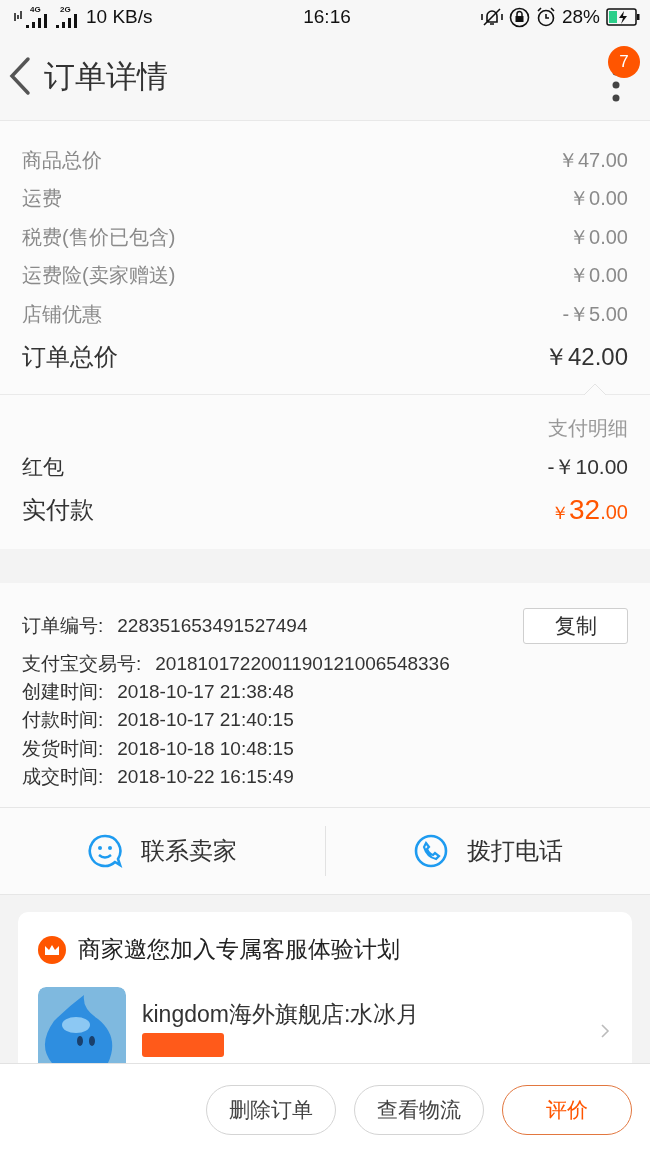  I want to click on volte-icon, so click(18, 17).